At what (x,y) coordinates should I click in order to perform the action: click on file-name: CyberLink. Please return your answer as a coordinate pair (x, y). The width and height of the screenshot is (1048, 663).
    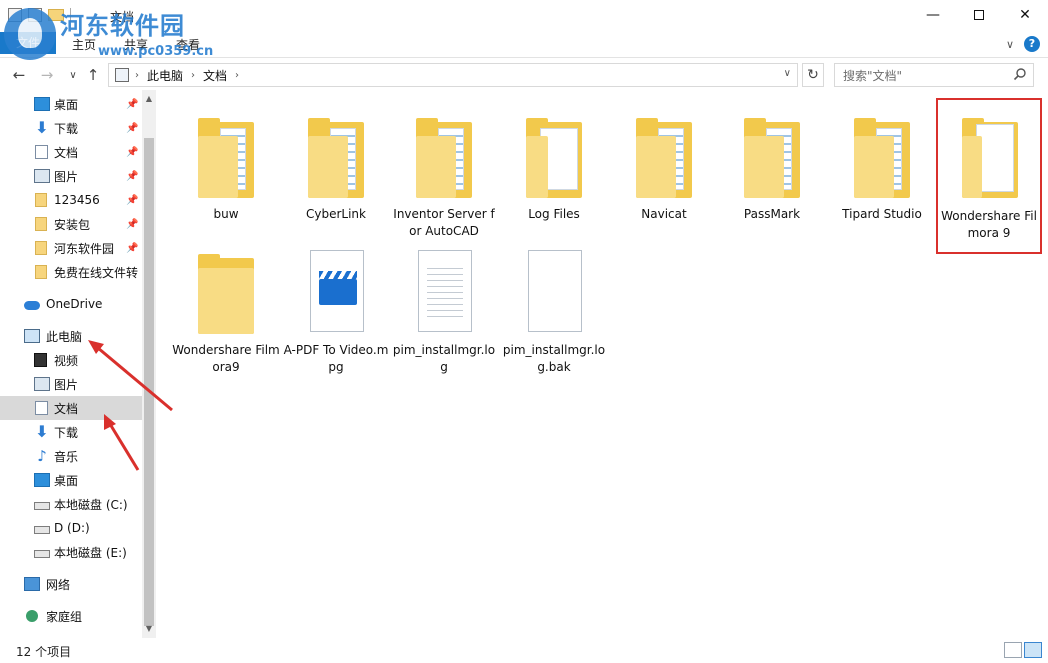
    Looking at the image, I should click on (336, 214).